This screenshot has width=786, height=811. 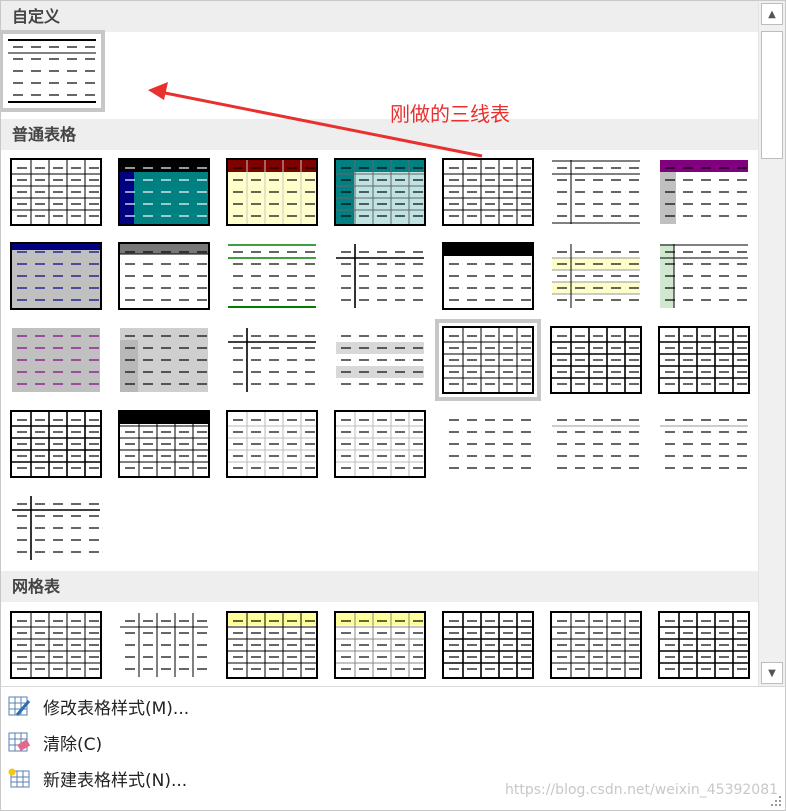 What do you see at coordinates (379, 16) in the screenshot?
I see `section-header-custom: 自定义` at bounding box center [379, 16].